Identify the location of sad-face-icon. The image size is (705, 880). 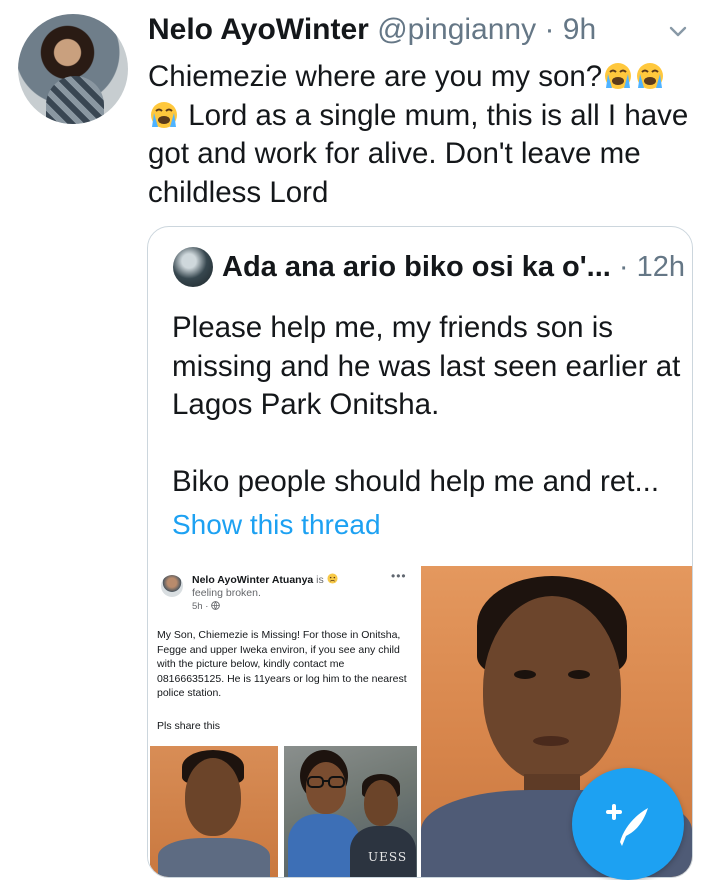
(332, 578).